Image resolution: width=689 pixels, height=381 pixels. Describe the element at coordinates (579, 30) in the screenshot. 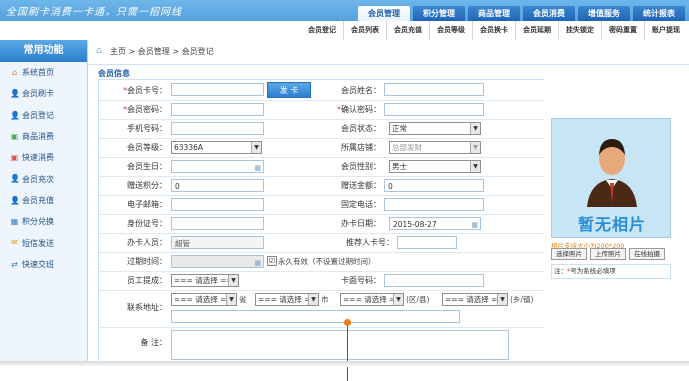

I see `subnav-loss-lock: 挂失锁定` at that location.